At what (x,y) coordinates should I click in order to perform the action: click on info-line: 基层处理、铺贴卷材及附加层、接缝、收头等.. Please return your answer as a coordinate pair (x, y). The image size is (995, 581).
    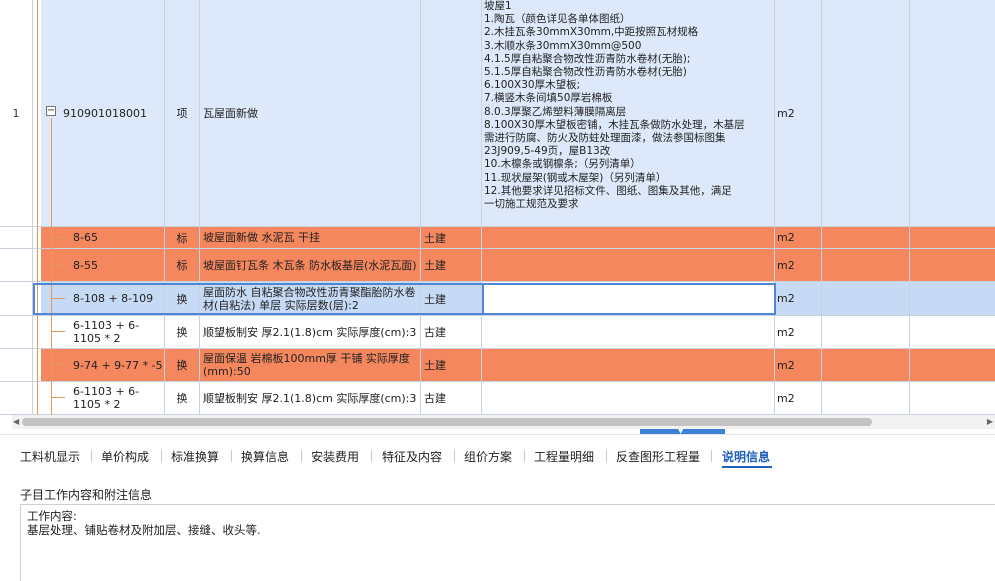
    Looking at the image, I should click on (144, 530).